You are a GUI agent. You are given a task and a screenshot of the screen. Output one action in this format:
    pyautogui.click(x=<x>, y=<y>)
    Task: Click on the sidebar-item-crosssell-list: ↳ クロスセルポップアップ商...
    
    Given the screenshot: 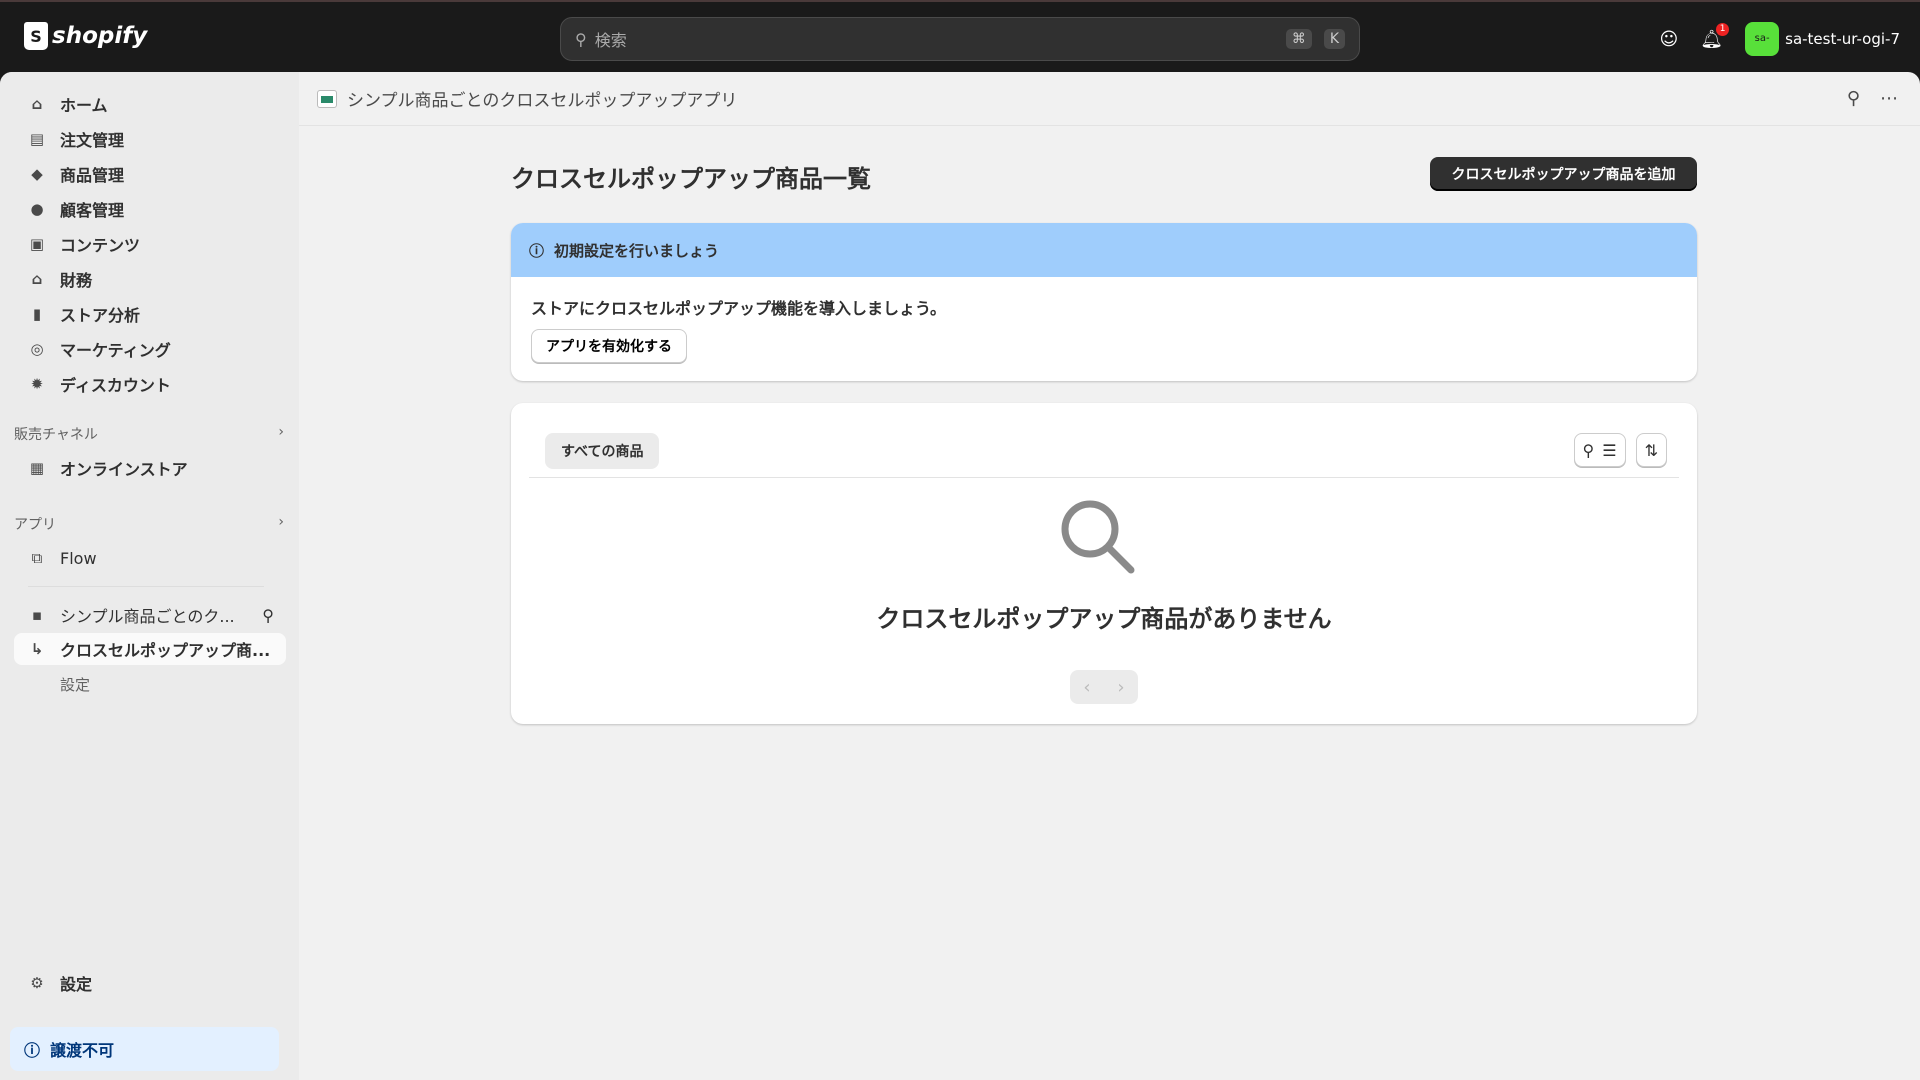 What is the action you would take?
    pyautogui.click(x=150, y=649)
    